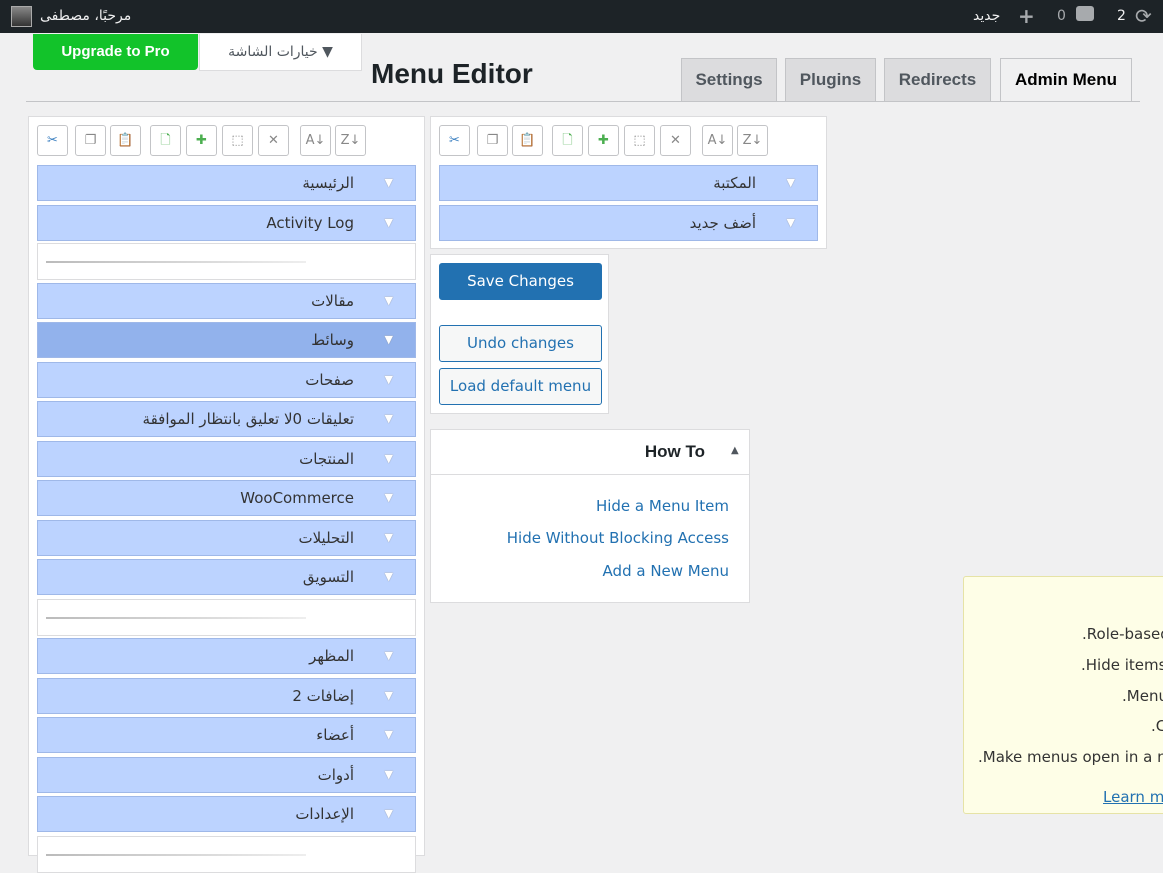 The height and width of the screenshot is (873, 1163). What do you see at coordinates (328, 183) in the screenshot?
I see `menu-item-label: الرئيسية` at bounding box center [328, 183].